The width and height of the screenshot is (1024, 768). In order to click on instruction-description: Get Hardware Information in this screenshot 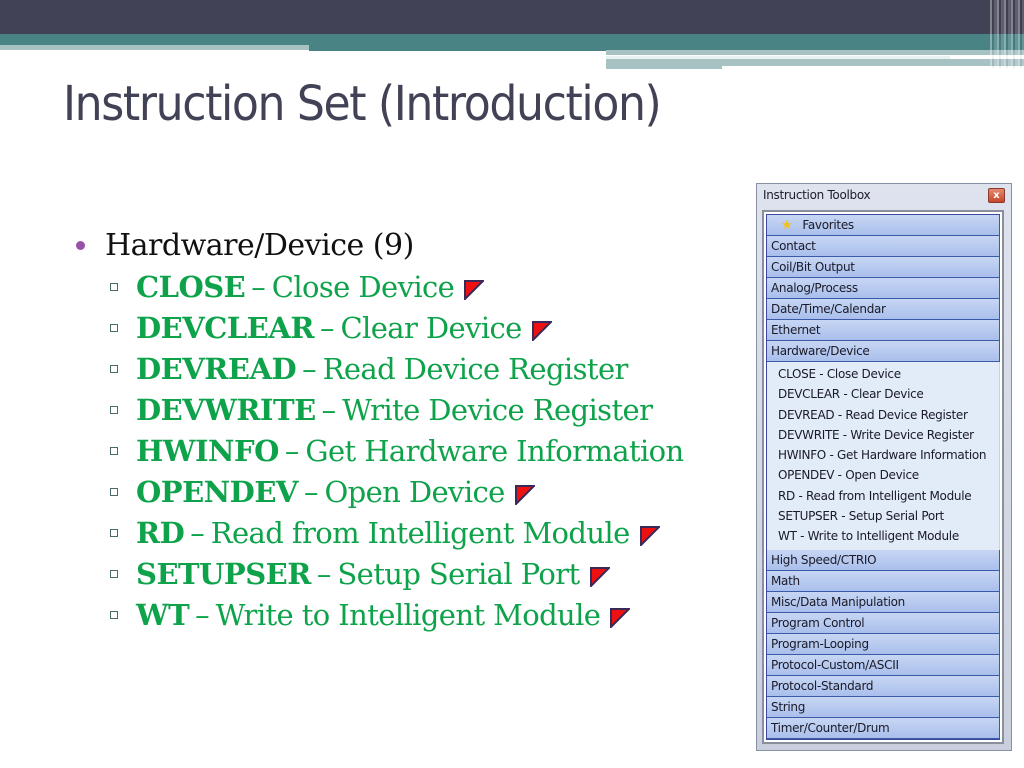, I will do `click(494, 450)`.